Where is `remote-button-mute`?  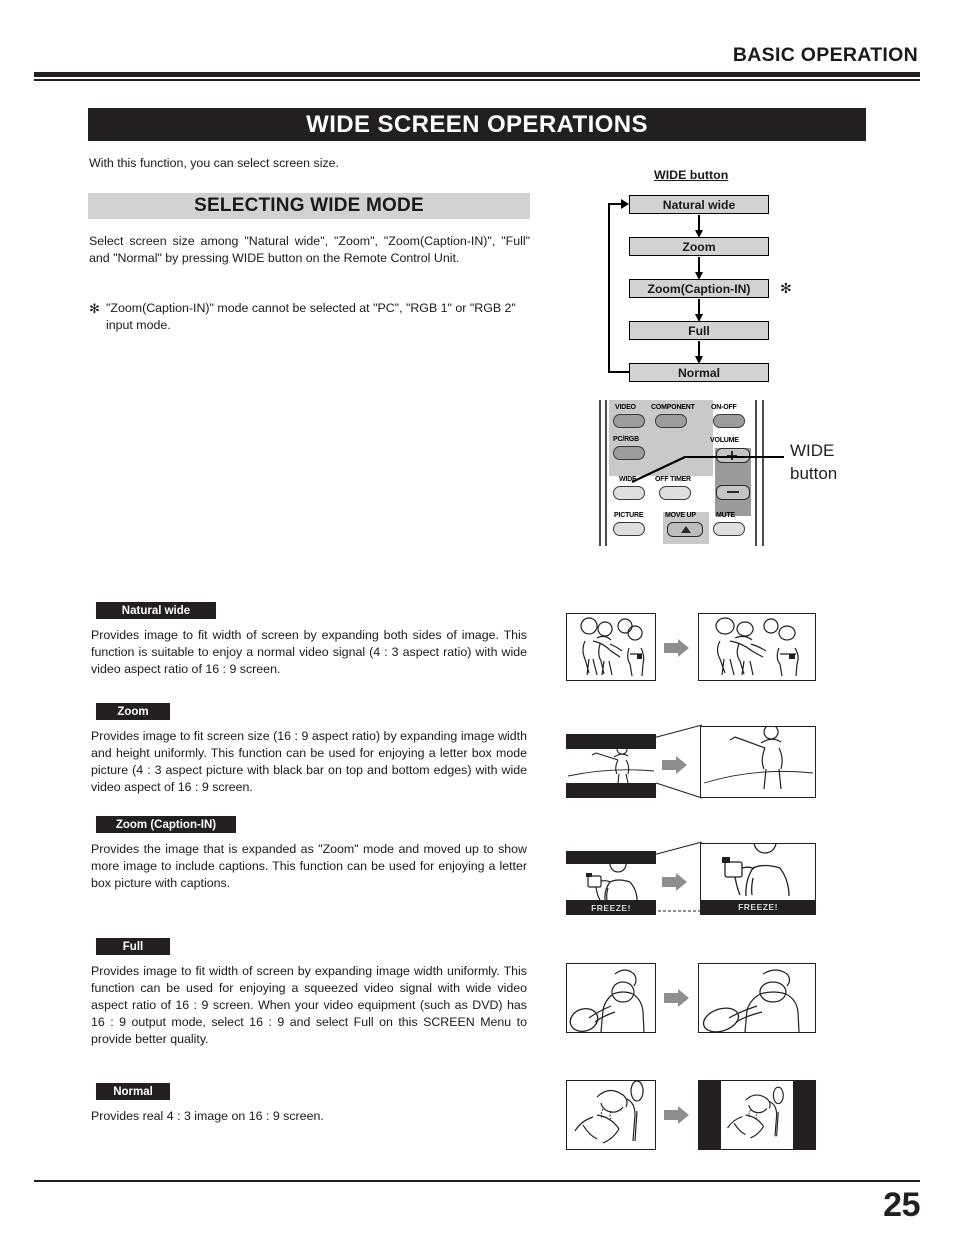
remote-button-mute is located at coordinates (729, 529).